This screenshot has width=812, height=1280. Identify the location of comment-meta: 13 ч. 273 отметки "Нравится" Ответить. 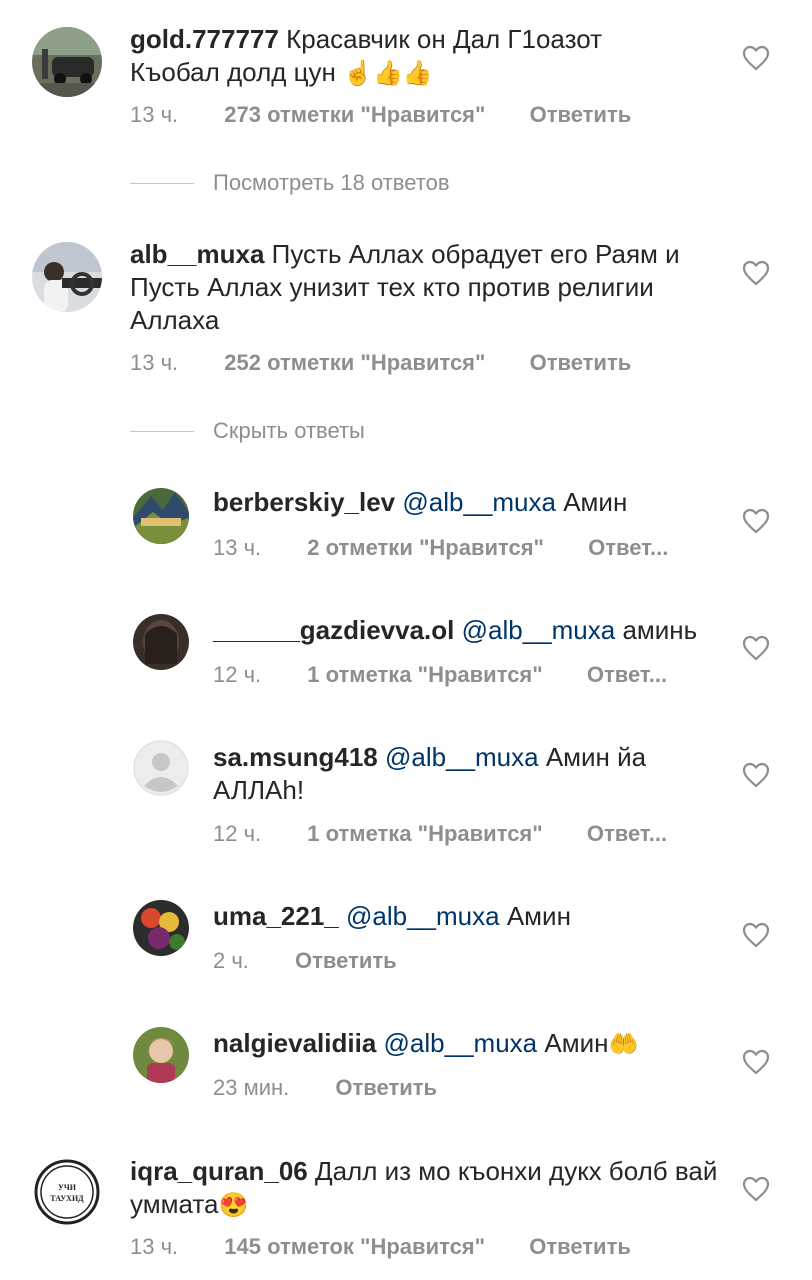
(380, 115).